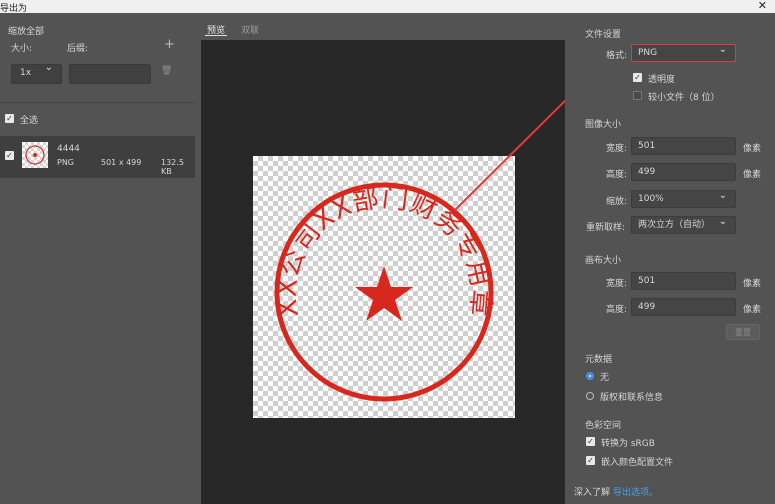 The image size is (775, 504). What do you see at coordinates (752, 175) in the screenshot?
I see `height-unit: 像素` at bounding box center [752, 175].